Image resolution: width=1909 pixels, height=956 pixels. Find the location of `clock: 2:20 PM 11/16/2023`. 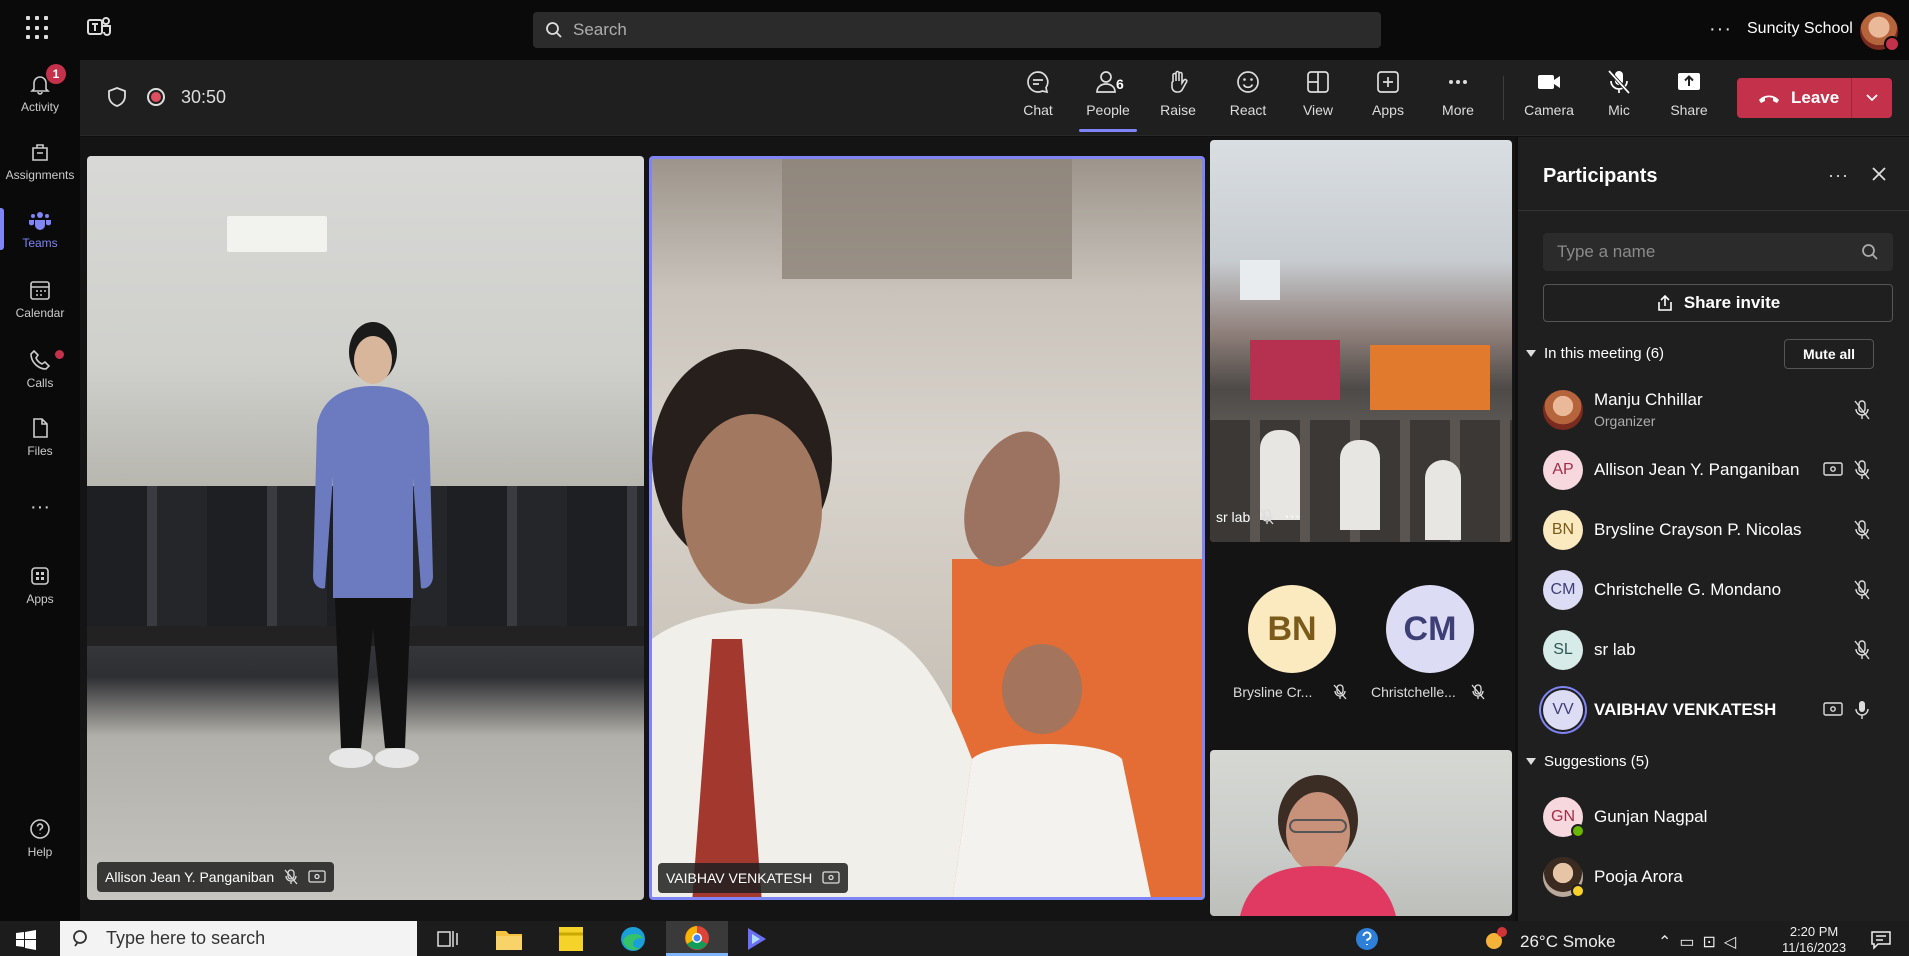

clock: 2:20 PM 11/16/2023 is located at coordinates (1814, 940).